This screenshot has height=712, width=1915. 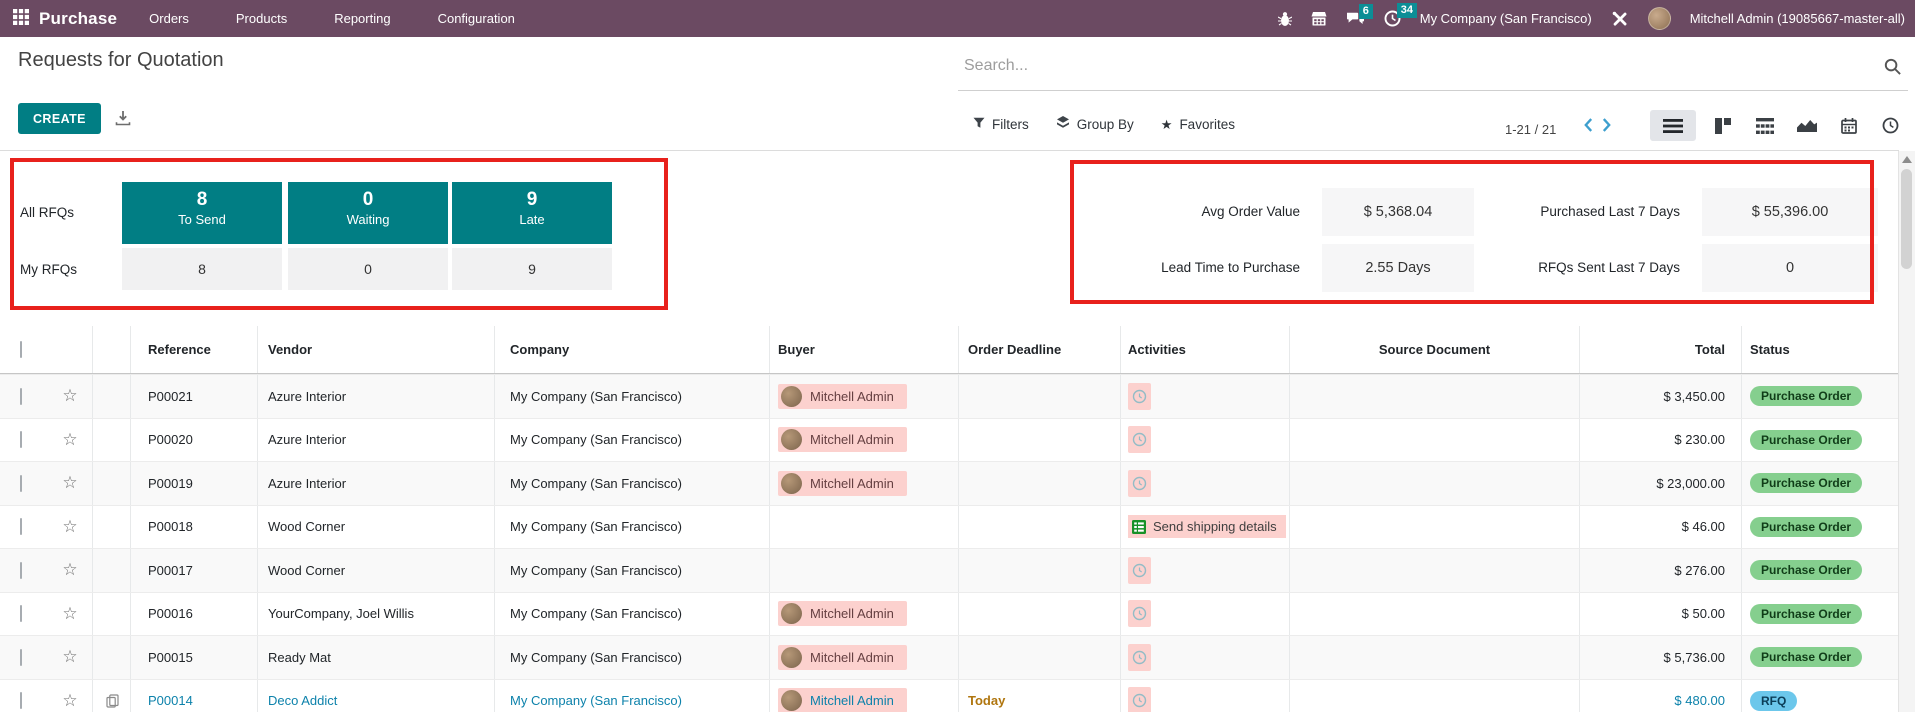 I want to click on search-icon, so click(x=1893, y=68).